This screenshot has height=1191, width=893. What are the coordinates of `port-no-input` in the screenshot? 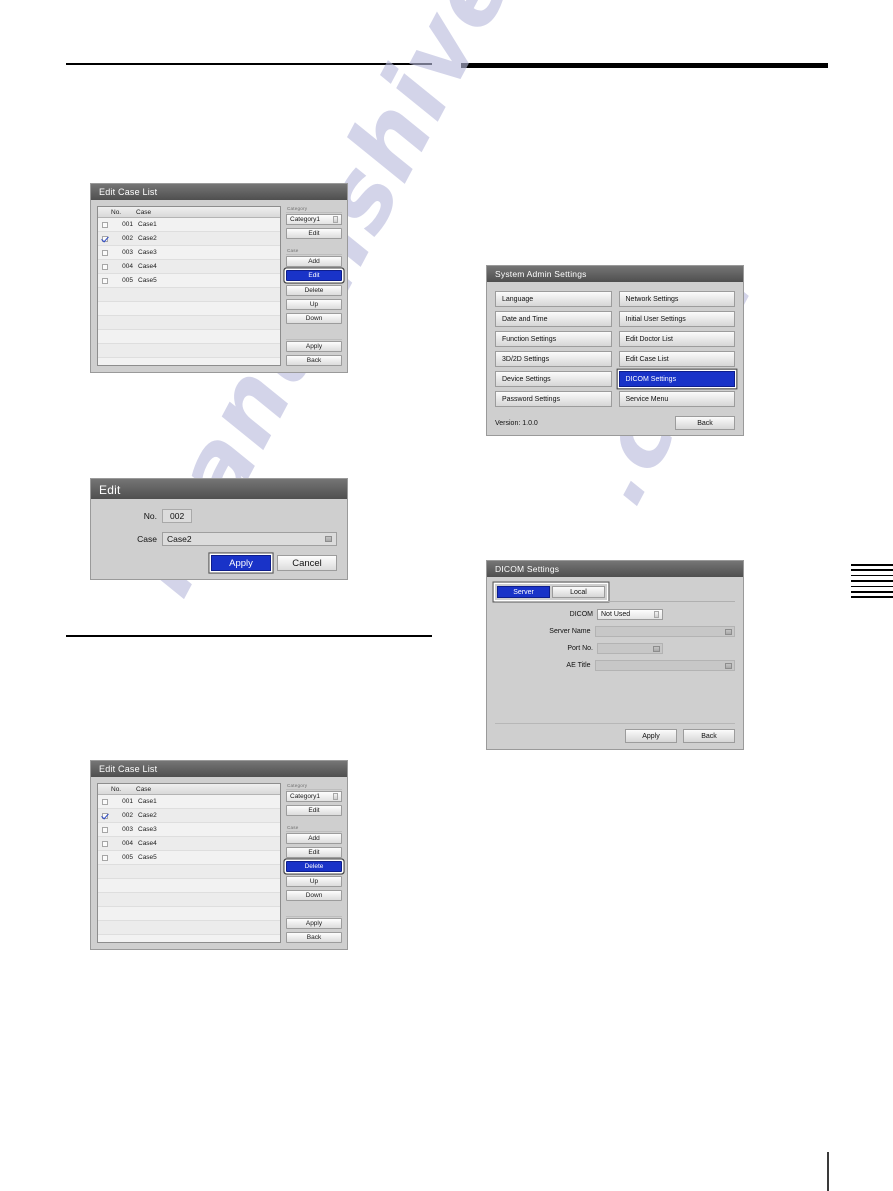 It's located at (630, 648).